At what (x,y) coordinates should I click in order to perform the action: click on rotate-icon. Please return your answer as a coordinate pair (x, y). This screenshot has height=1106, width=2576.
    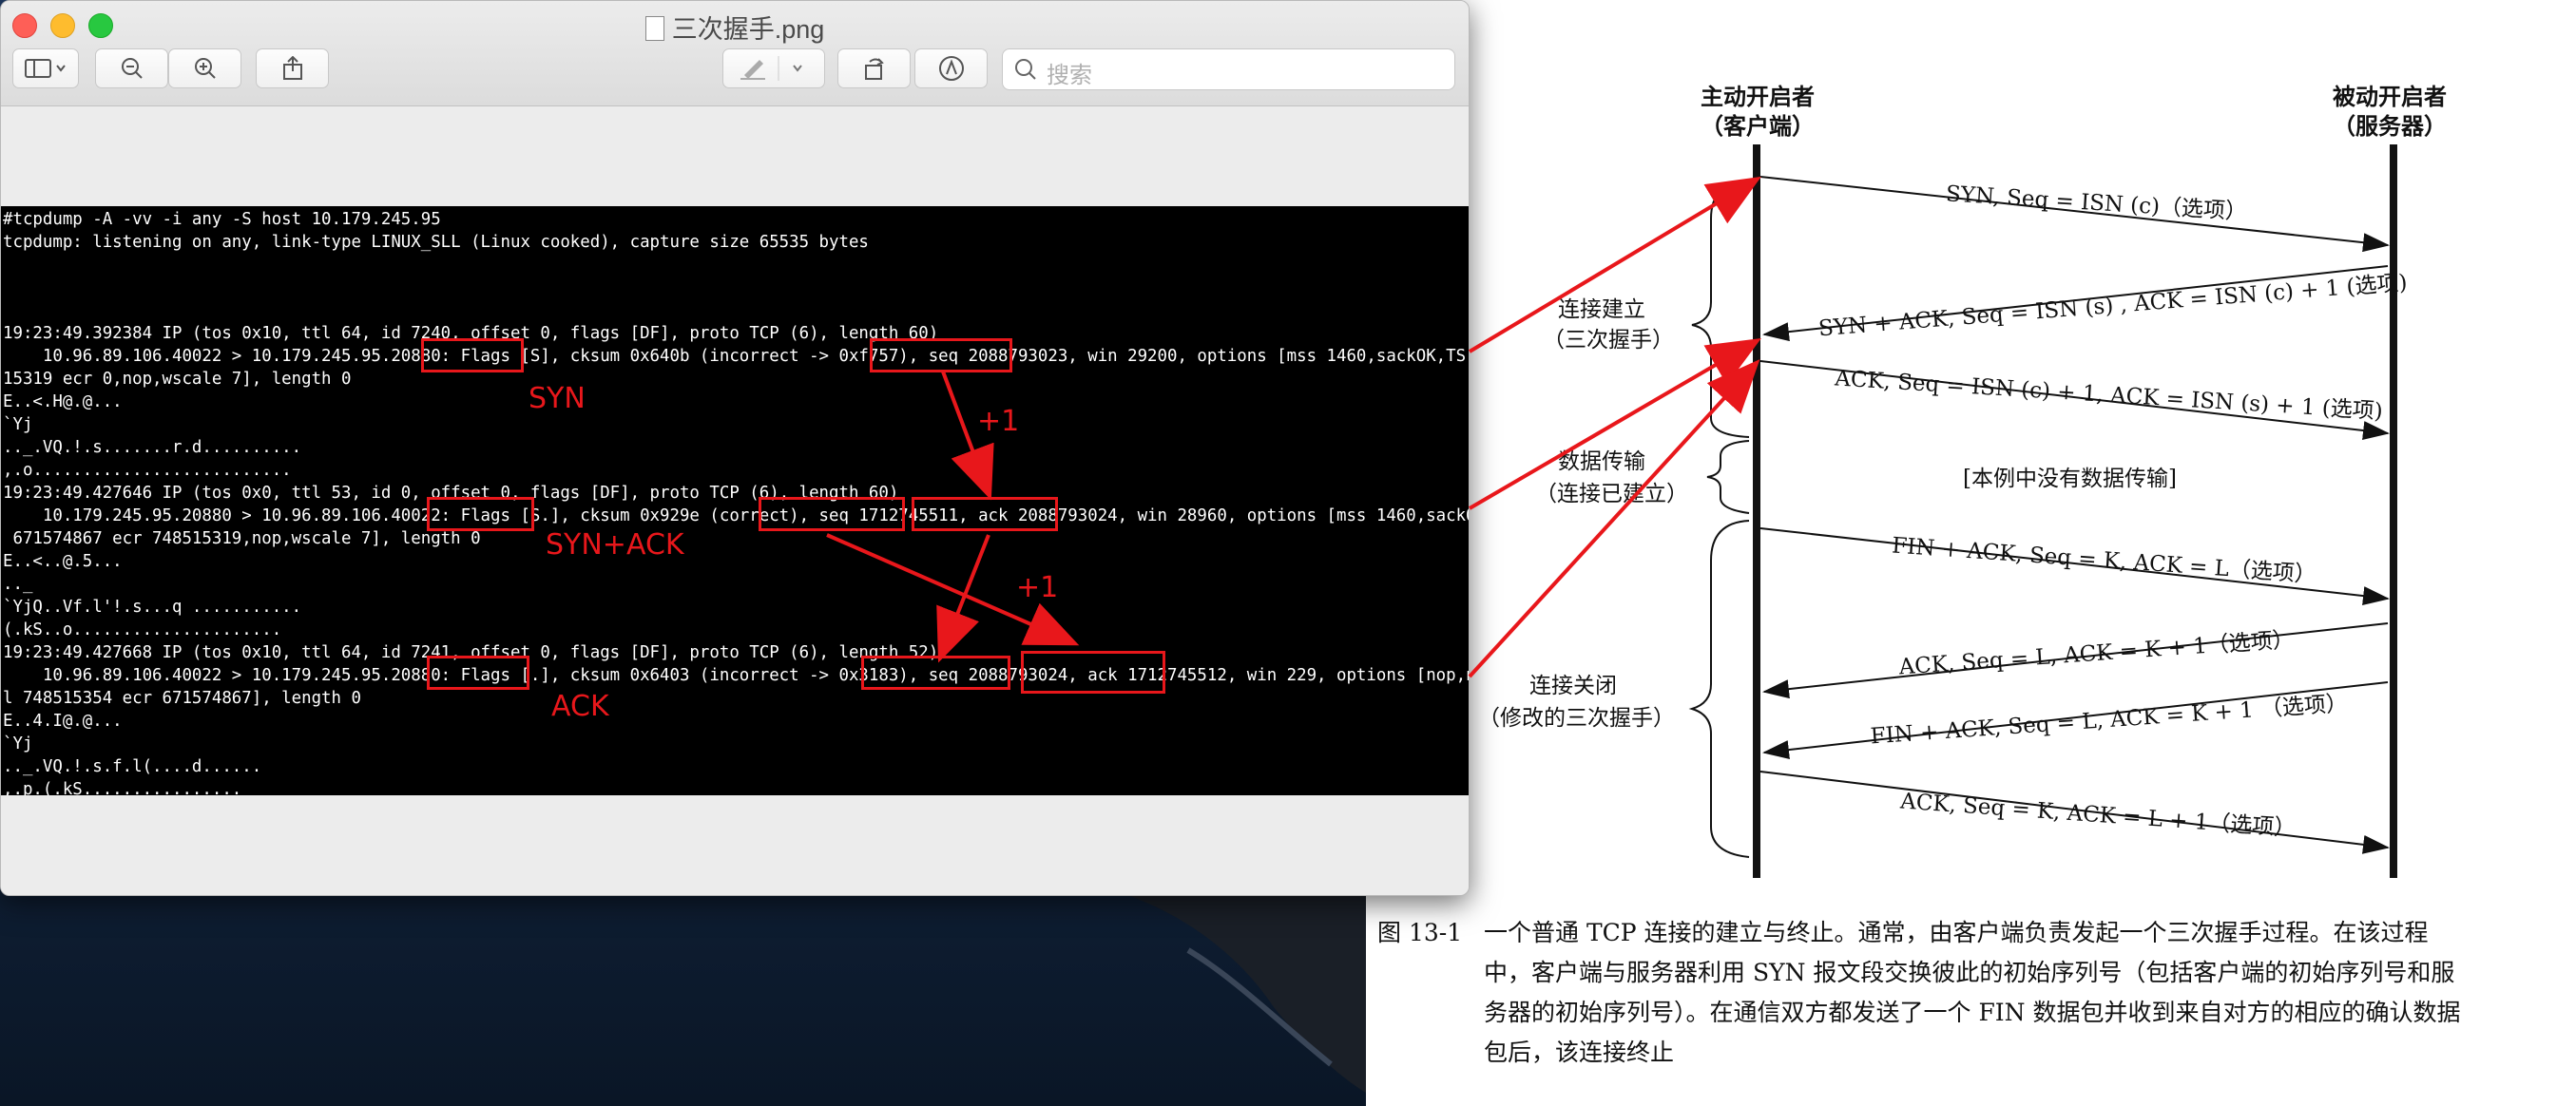
    Looking at the image, I should click on (874, 69).